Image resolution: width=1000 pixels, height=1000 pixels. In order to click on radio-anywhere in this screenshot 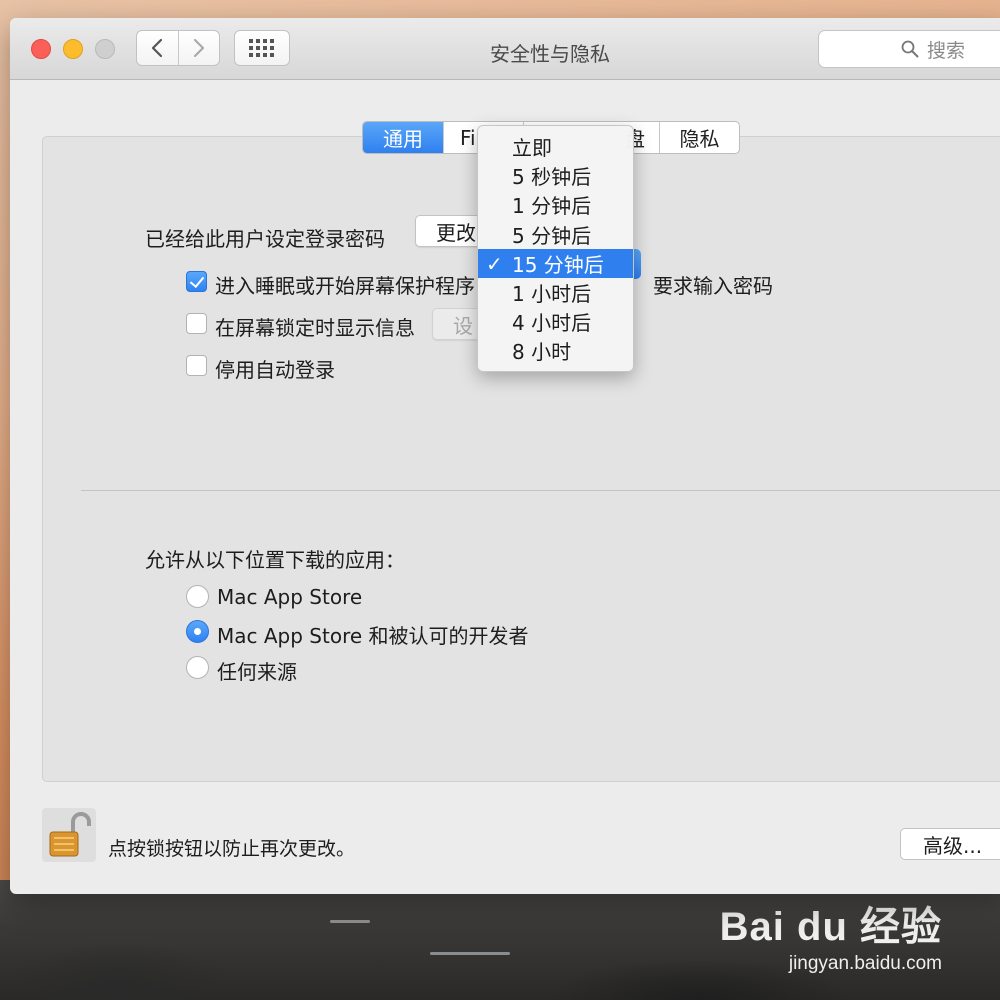, I will do `click(197, 667)`.